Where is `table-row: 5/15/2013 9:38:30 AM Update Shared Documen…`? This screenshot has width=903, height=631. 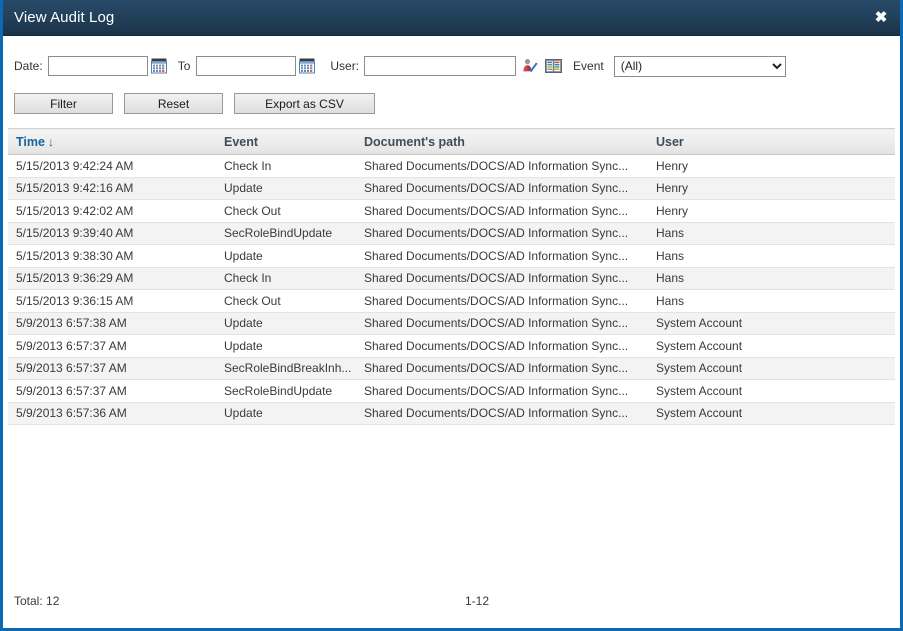
table-row: 5/15/2013 9:38:30 AM Update Shared Documen… is located at coordinates (451, 256).